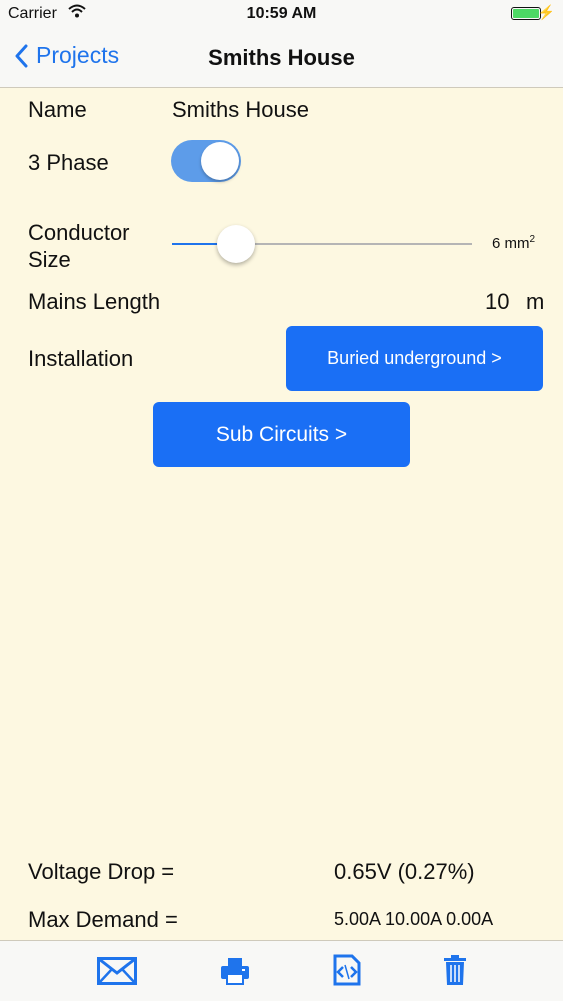 The width and height of the screenshot is (563, 1001). Describe the element at coordinates (322, 244) in the screenshot. I see `conductor-size-slider` at that location.